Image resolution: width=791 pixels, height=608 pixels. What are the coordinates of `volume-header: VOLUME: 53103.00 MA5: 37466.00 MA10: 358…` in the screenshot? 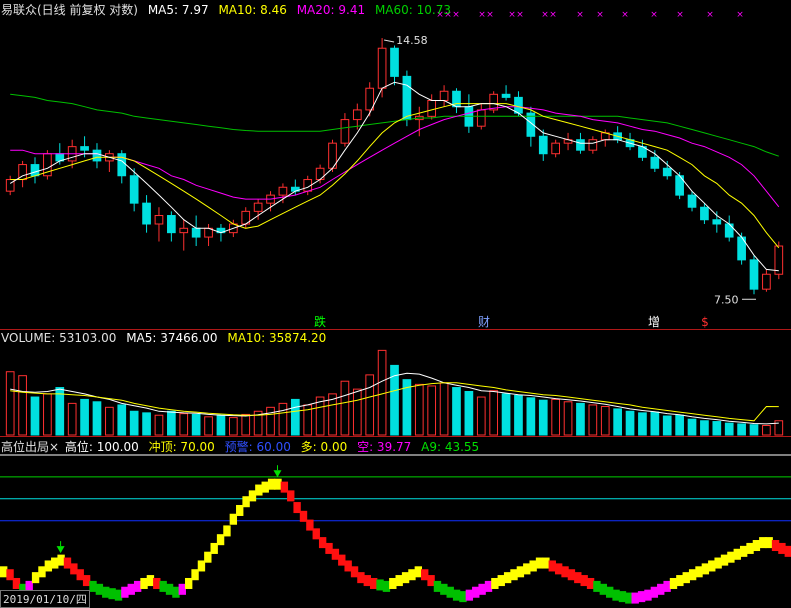 It's located at (166, 338).